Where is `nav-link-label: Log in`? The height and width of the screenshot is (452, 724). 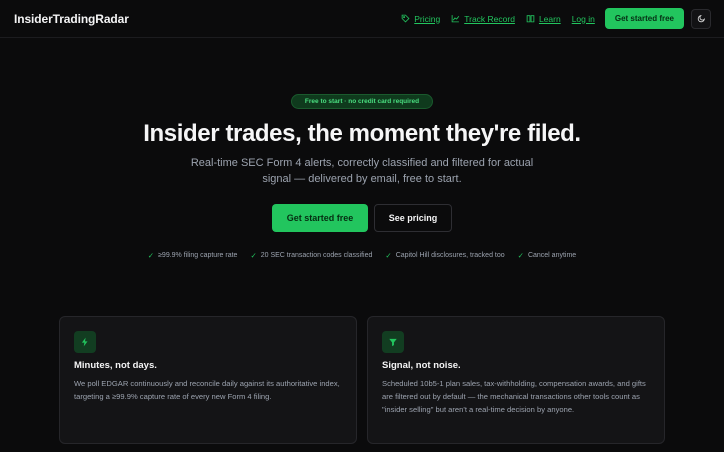 nav-link-label: Log in is located at coordinates (583, 18).